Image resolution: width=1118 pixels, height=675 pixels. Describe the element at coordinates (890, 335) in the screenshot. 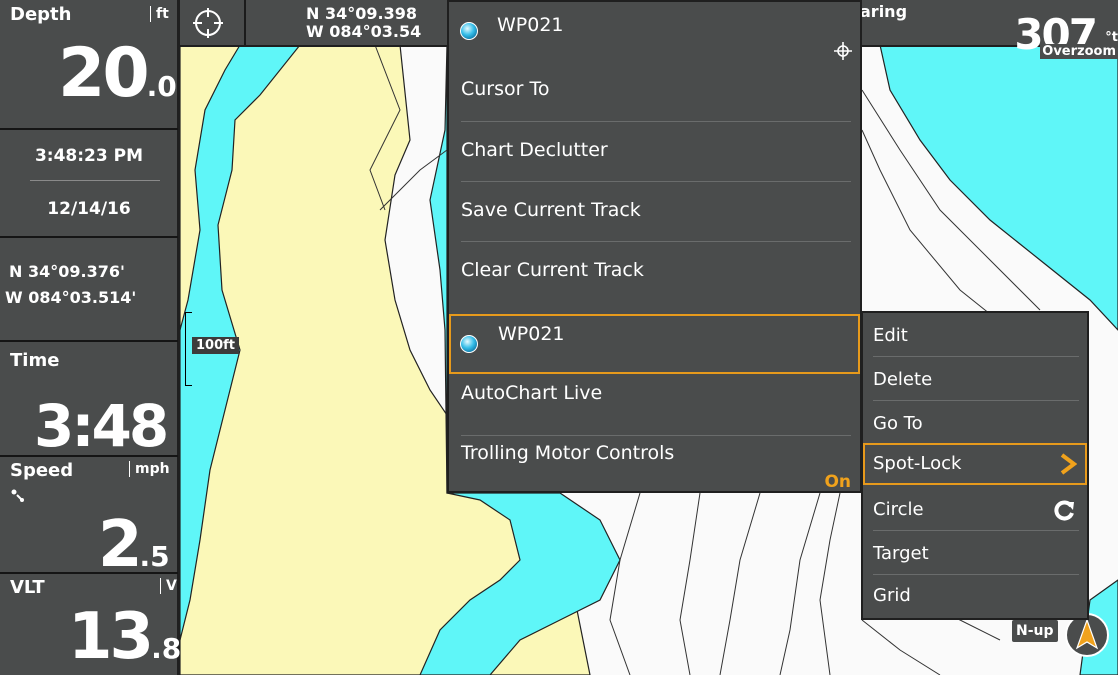

I see `submenu-item-label: Edit` at that location.